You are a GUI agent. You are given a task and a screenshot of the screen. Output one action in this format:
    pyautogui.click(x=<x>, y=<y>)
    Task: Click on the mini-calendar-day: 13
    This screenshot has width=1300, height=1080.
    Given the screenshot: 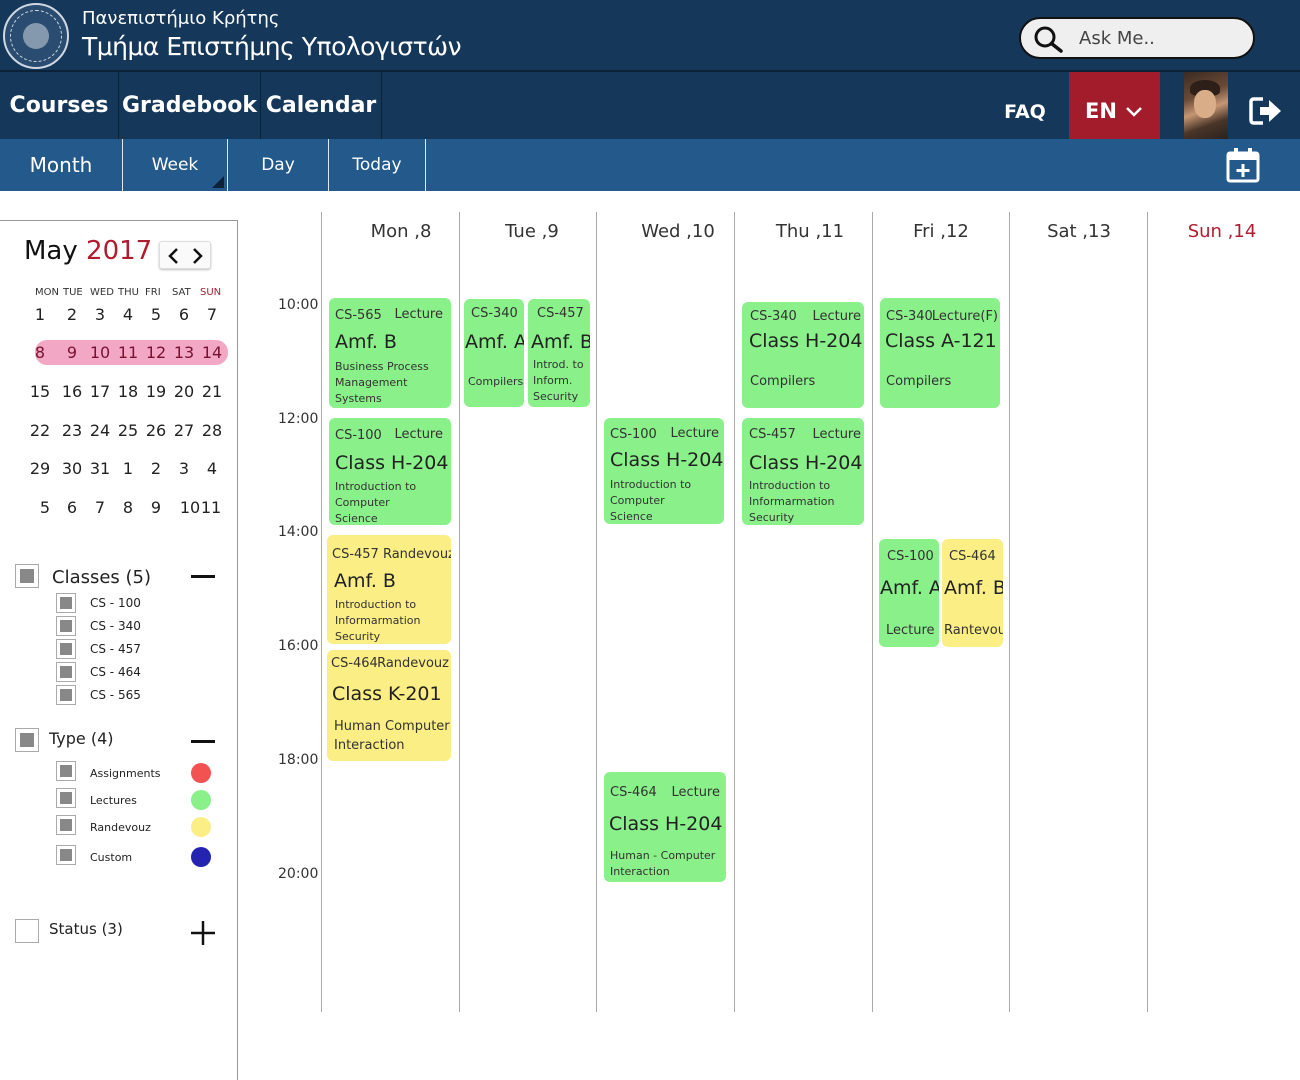 What is the action you would take?
    pyautogui.click(x=184, y=352)
    